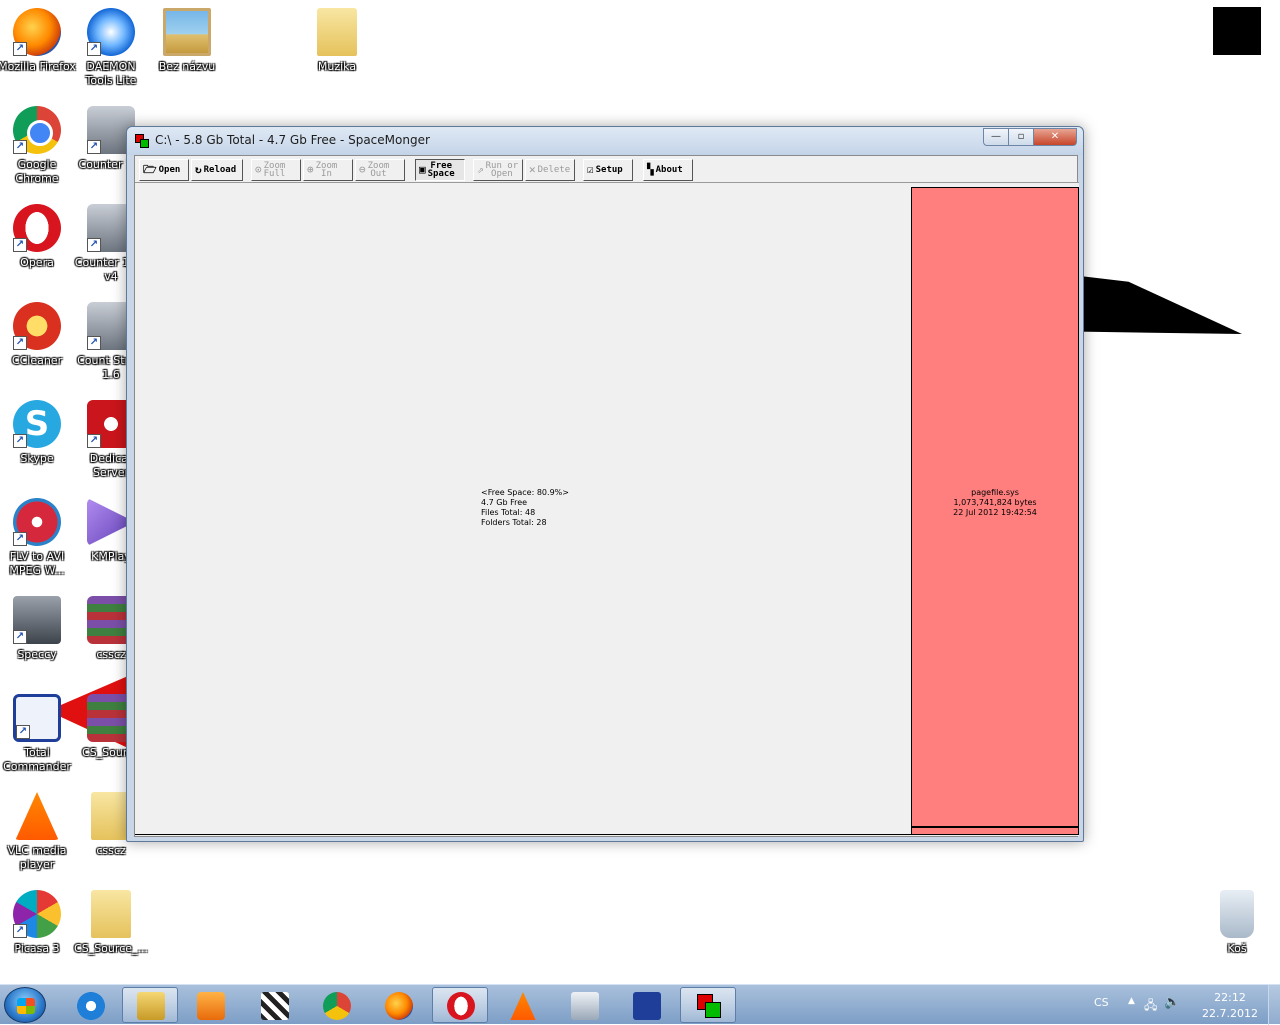  Describe the element at coordinates (1237, 923) in the screenshot. I see `desktop-icon-recycle-bin: Koš` at that location.